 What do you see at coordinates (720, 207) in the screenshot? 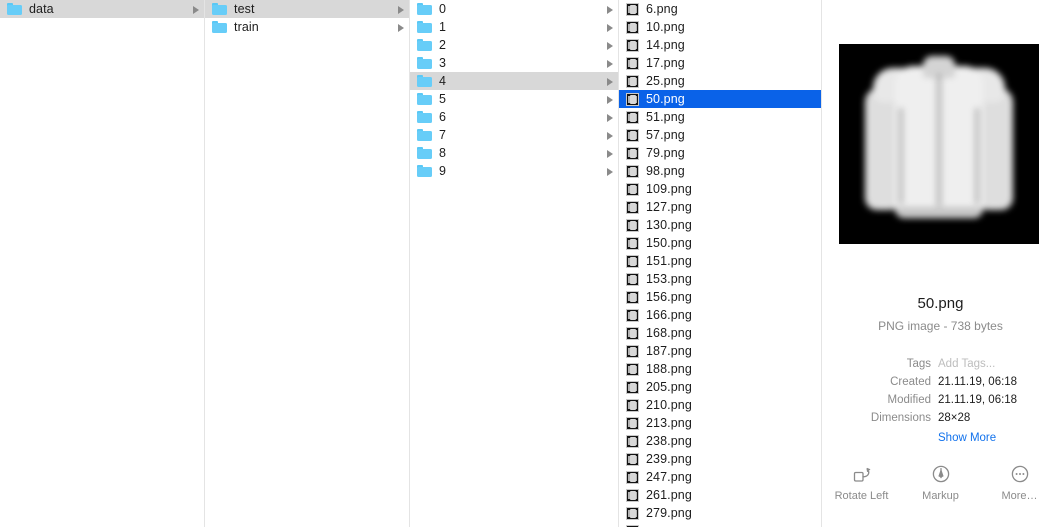
I see `file-row: 127.png` at bounding box center [720, 207].